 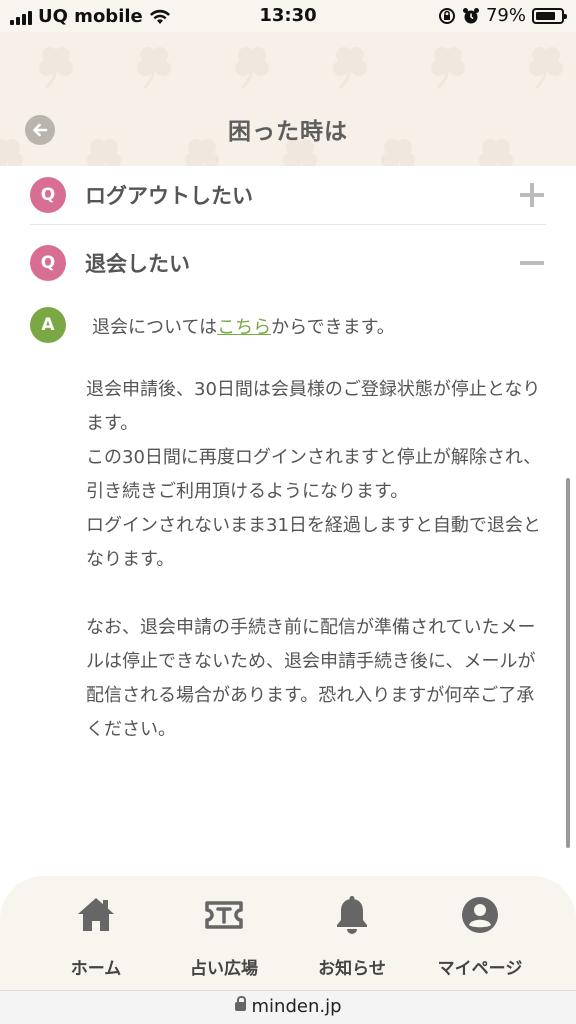 I want to click on browser-url-bar: minden.jp, so click(x=288, y=1007).